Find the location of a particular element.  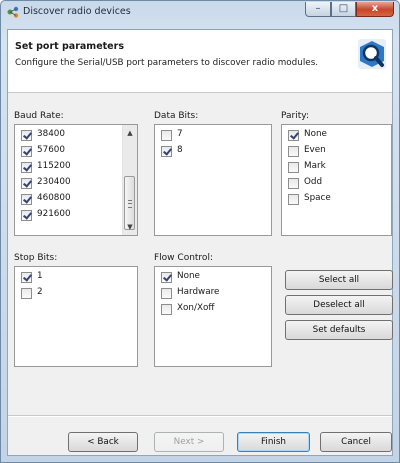

set-defaults-button: Set defaults is located at coordinates (339, 330).